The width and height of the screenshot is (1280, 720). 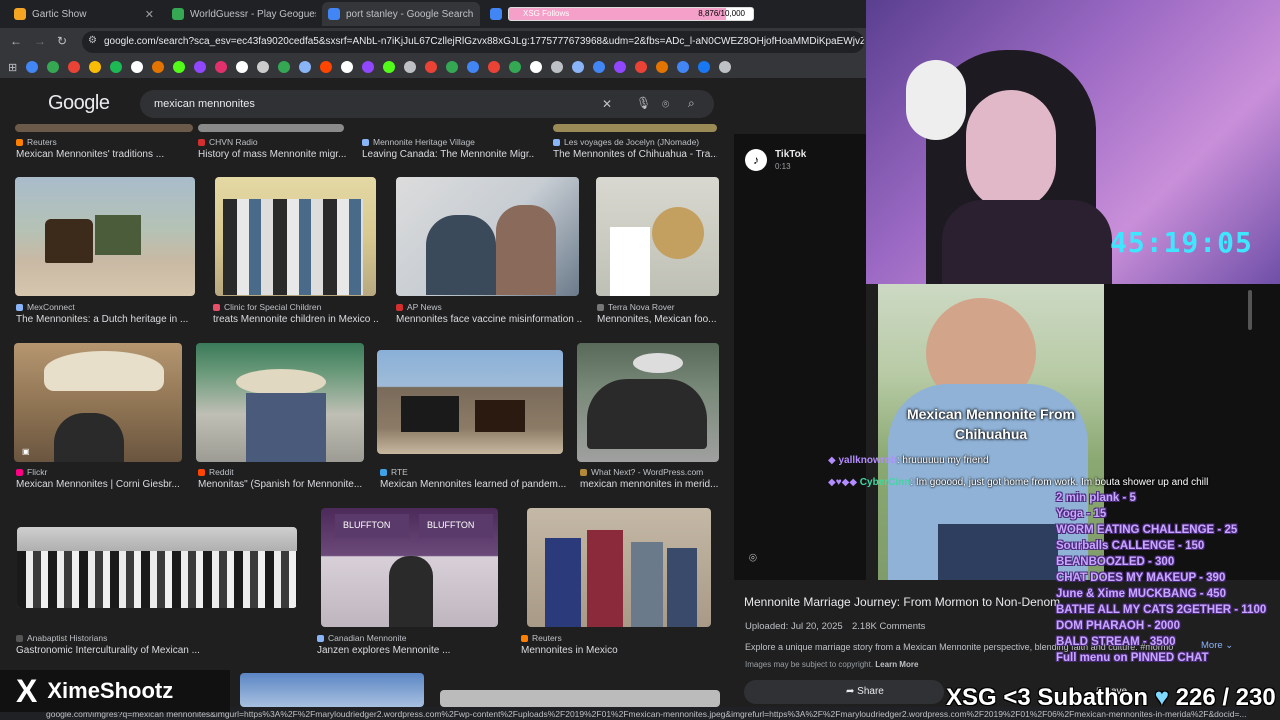 I want to click on menu-item: BEANBOOZLED - 300, so click(x=1115, y=562).